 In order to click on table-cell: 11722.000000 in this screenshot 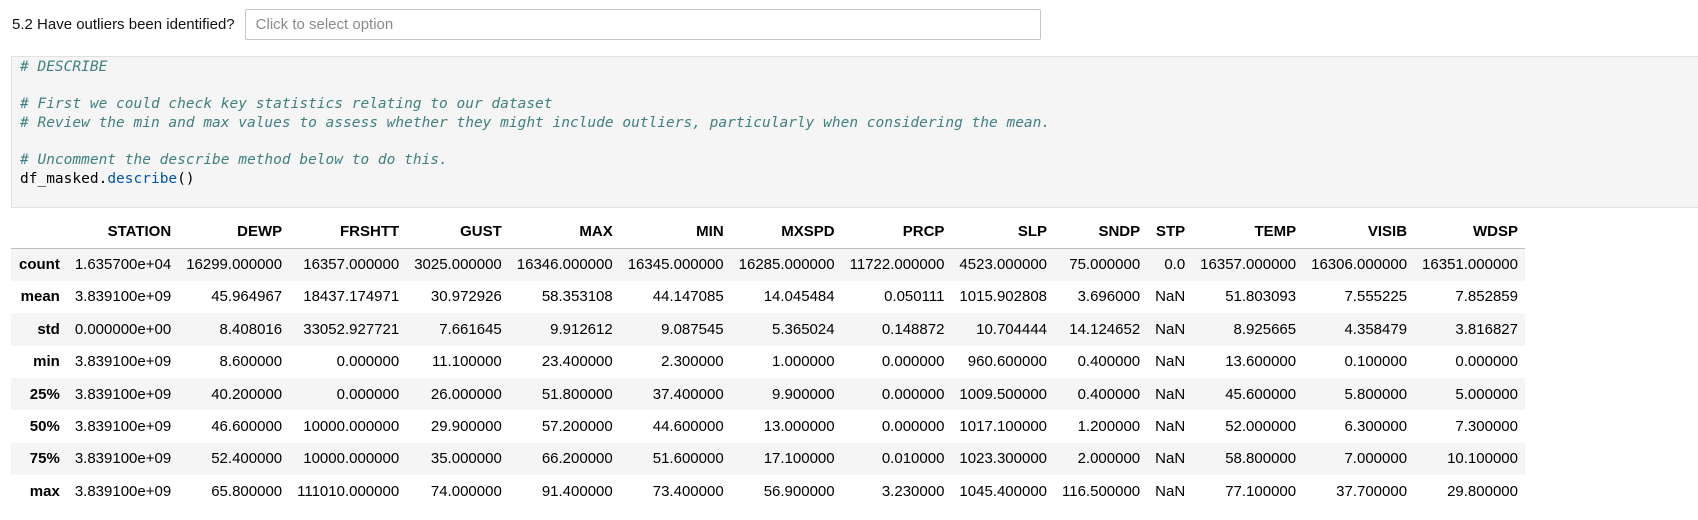, I will do `click(897, 265)`.